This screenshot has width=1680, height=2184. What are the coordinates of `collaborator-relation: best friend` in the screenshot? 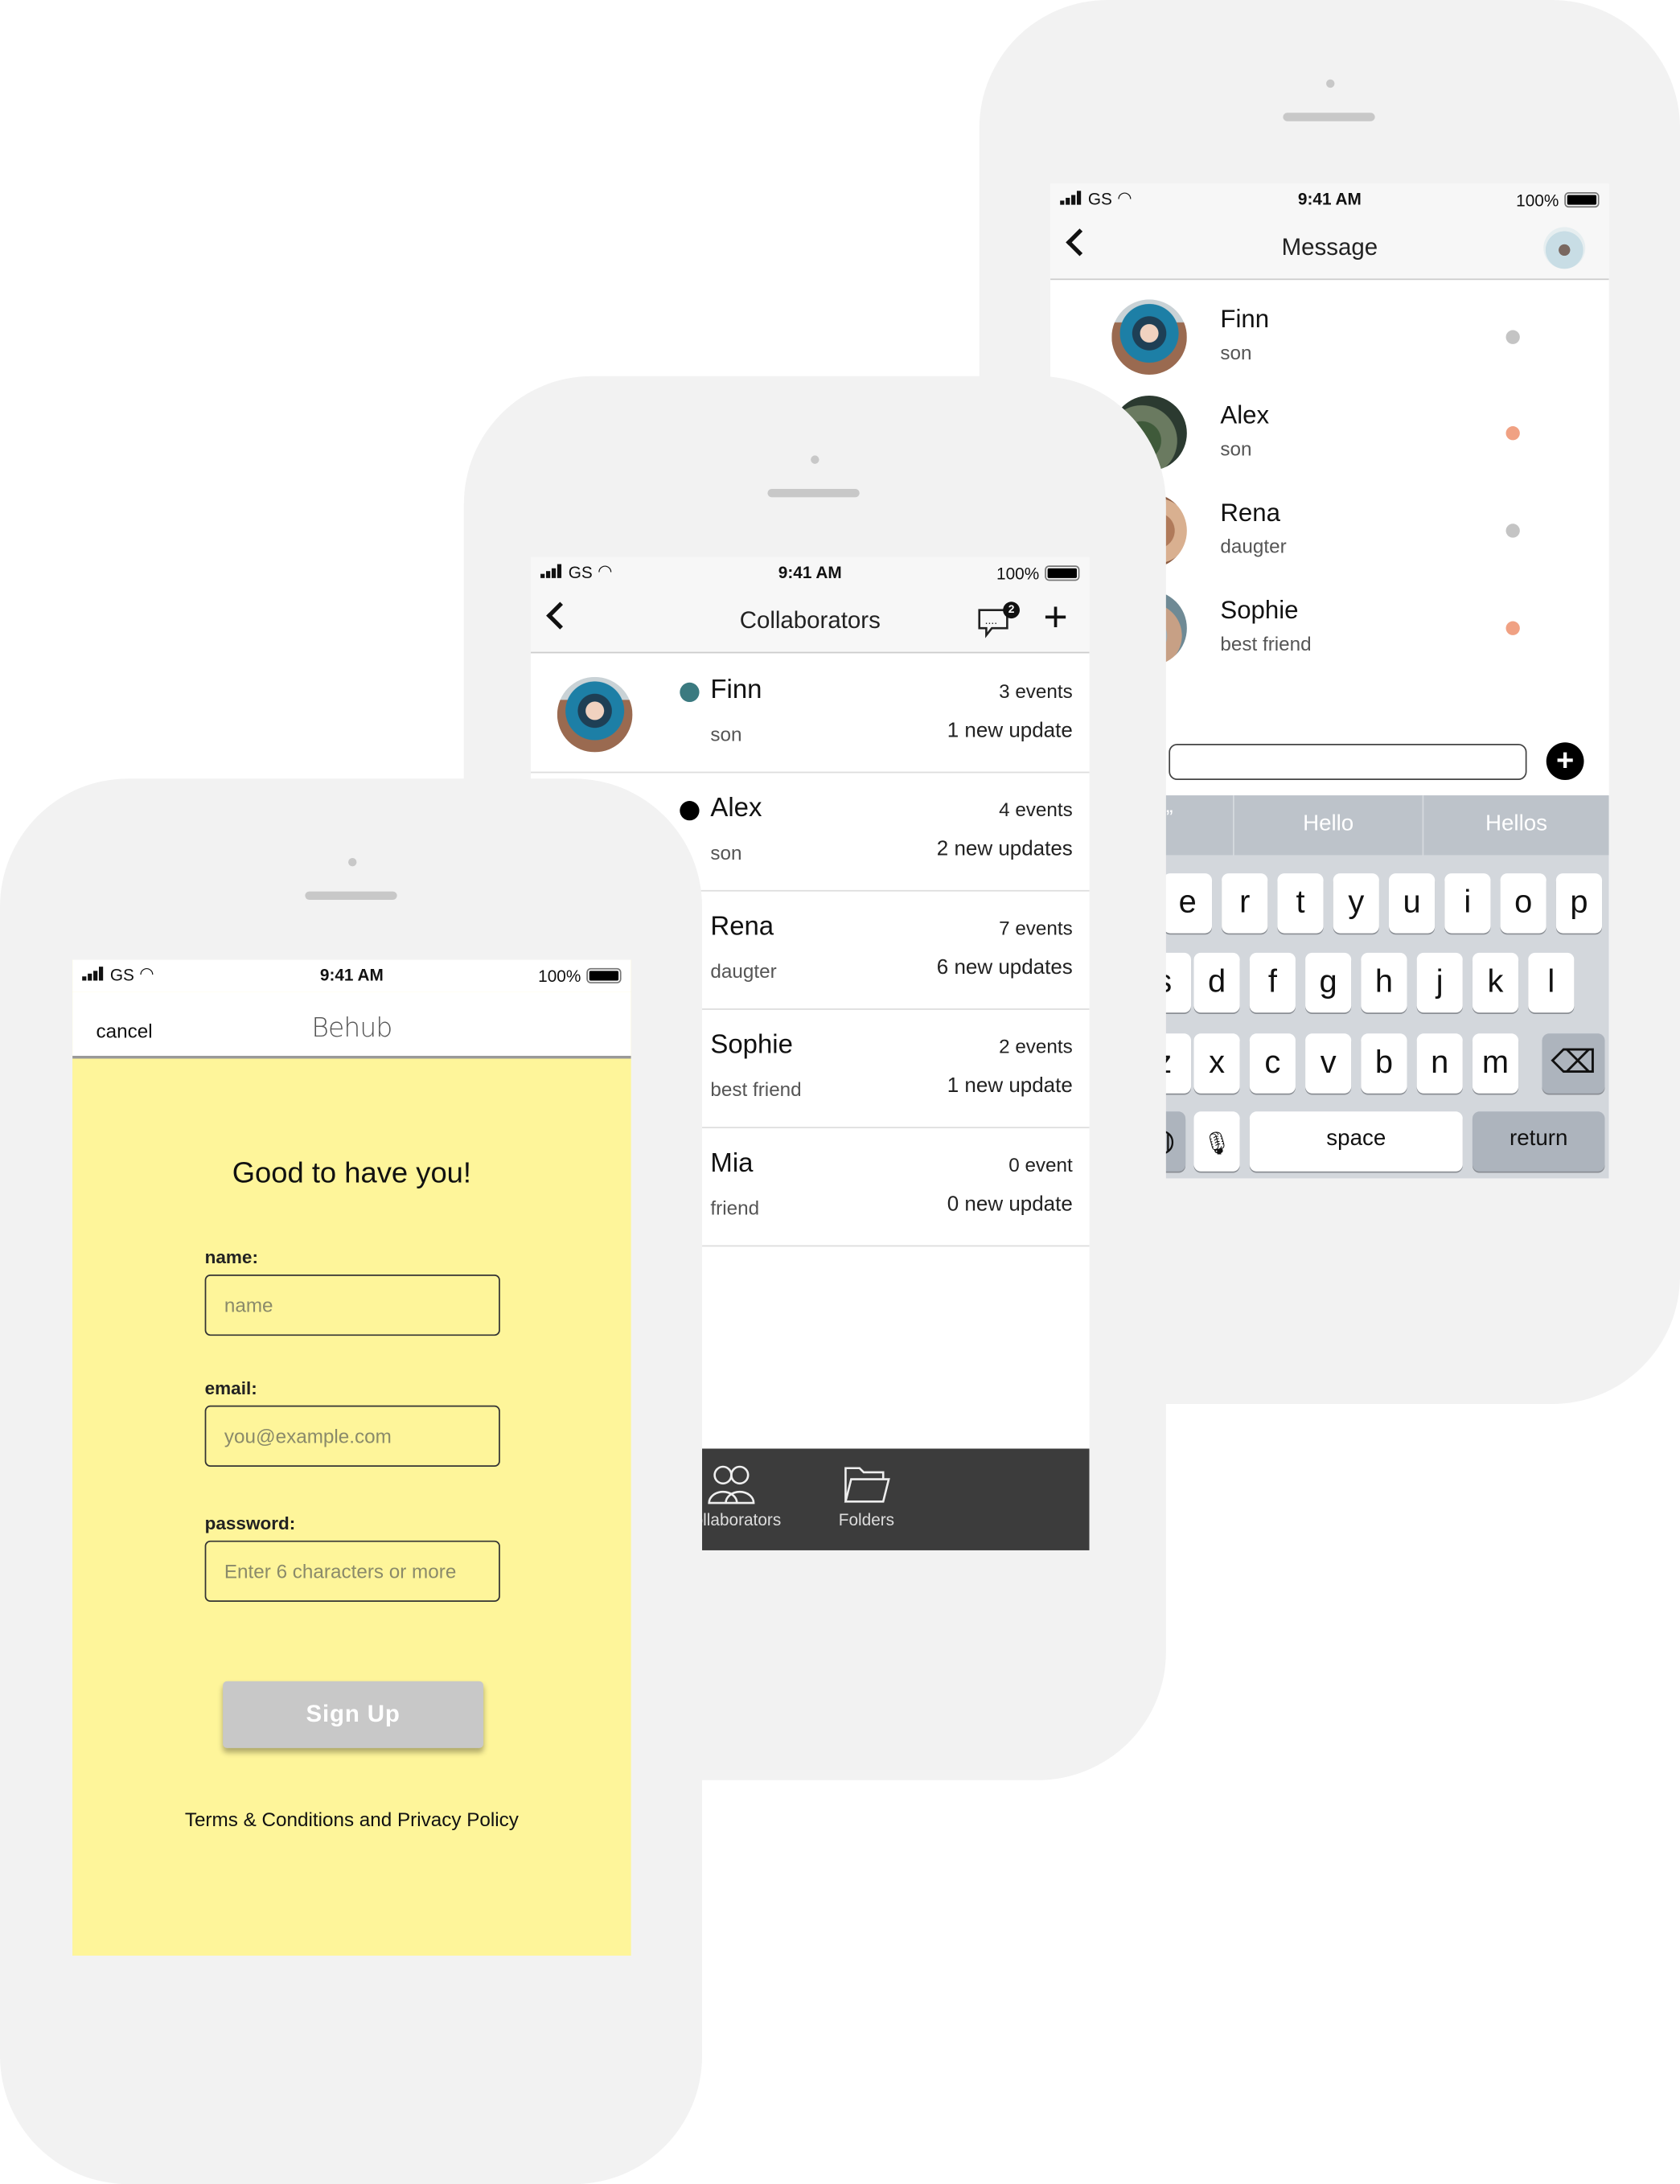 It's located at (756, 1089).